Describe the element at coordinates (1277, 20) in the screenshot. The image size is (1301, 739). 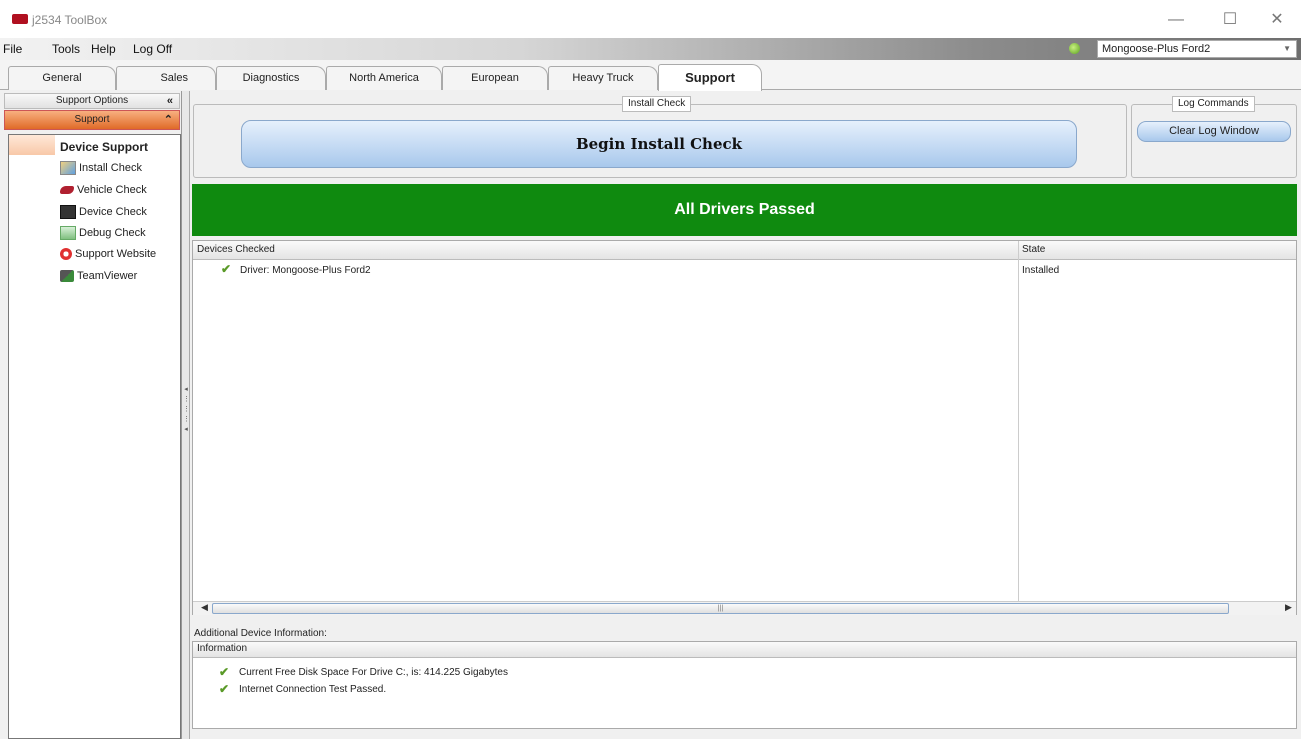
I see `close-button: ✕` at that location.